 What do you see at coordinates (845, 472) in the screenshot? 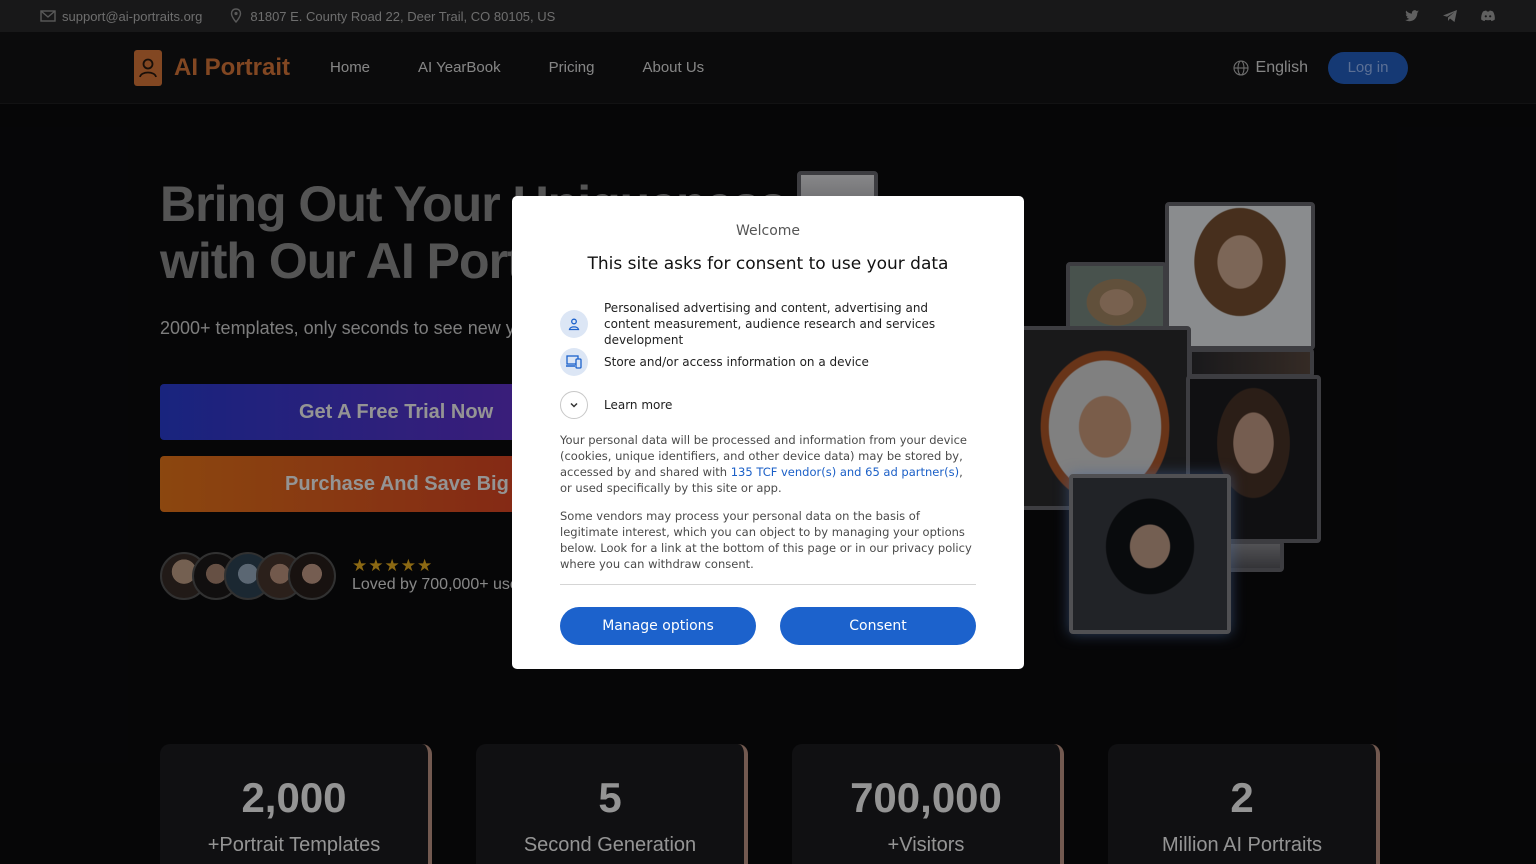
I see `vendors-link: 135 TCF vendor(s) and 65 ad partner(s)` at bounding box center [845, 472].